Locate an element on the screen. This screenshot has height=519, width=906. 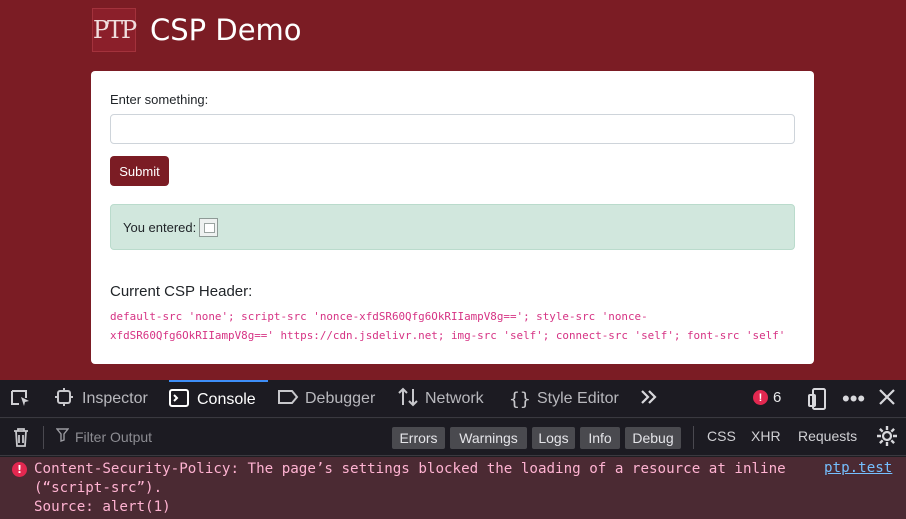
more-tabs-chevron-icon is located at coordinates (649, 400).